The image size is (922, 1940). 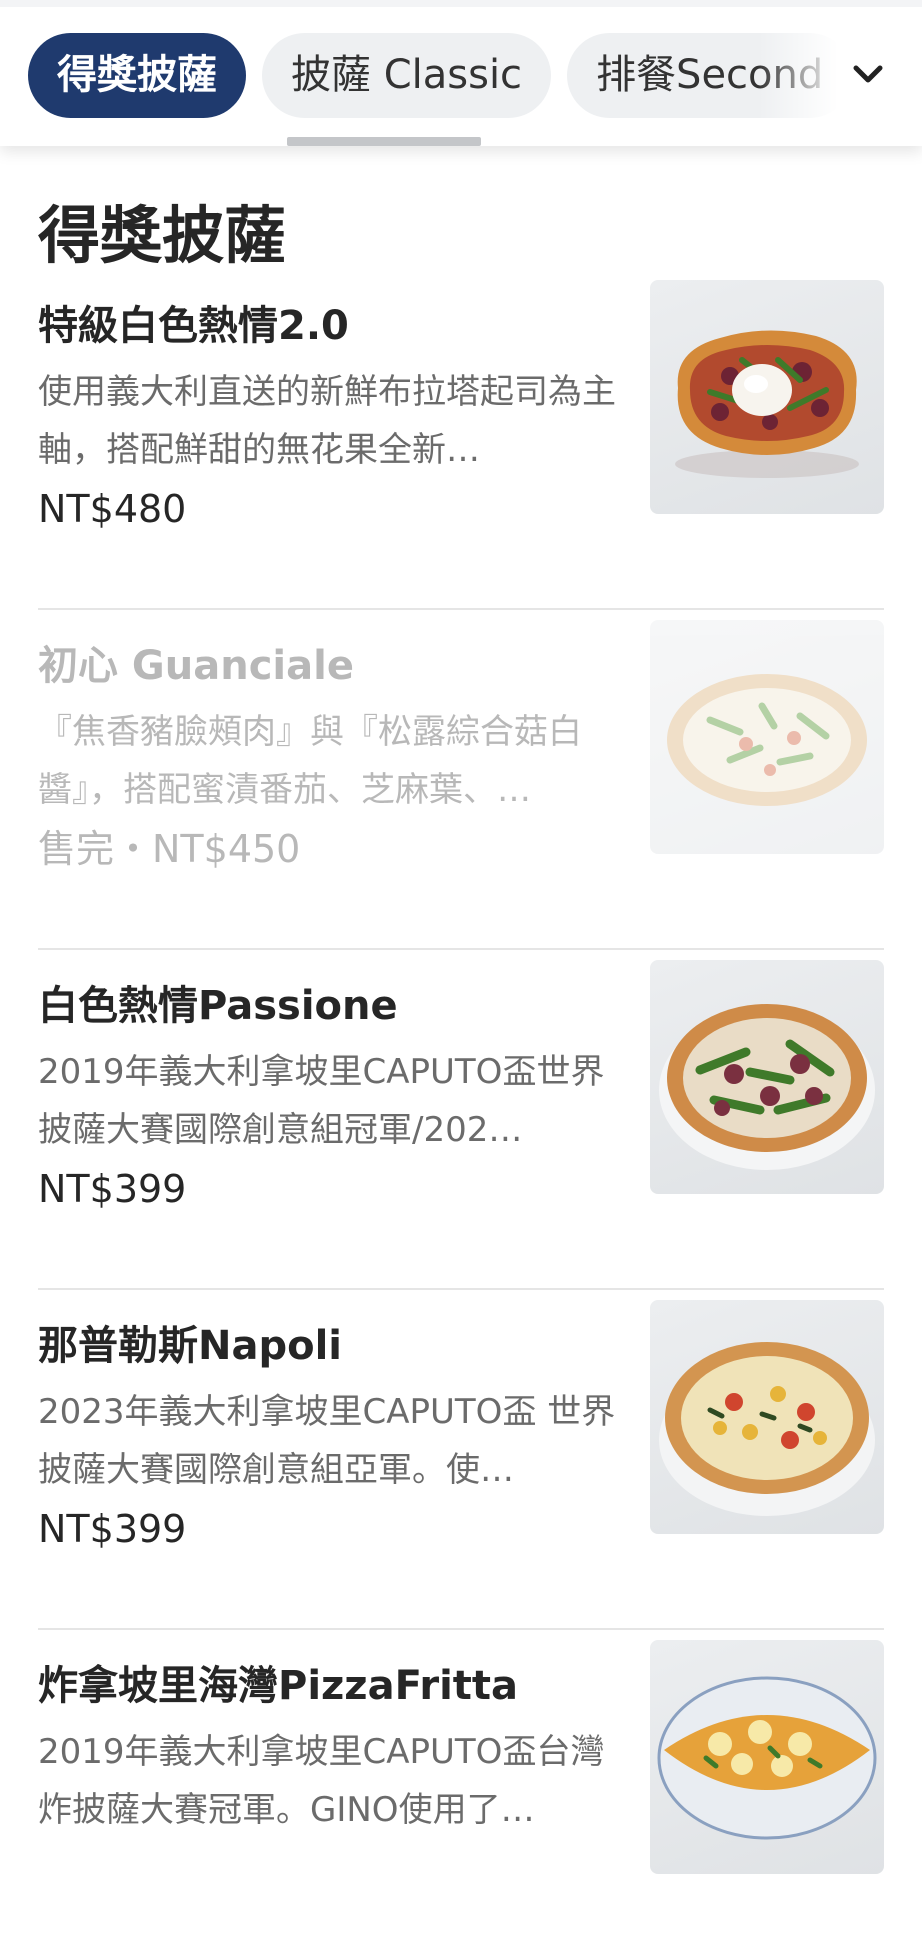 What do you see at coordinates (798, 75) in the screenshot?
I see `tab-scroll-fade` at bounding box center [798, 75].